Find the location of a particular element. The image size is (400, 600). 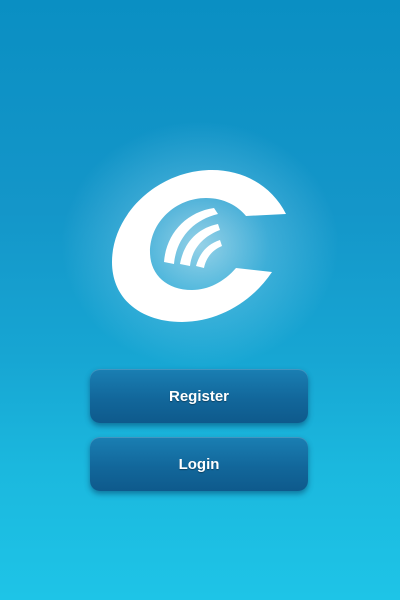

login-button: Login is located at coordinates (199, 464).